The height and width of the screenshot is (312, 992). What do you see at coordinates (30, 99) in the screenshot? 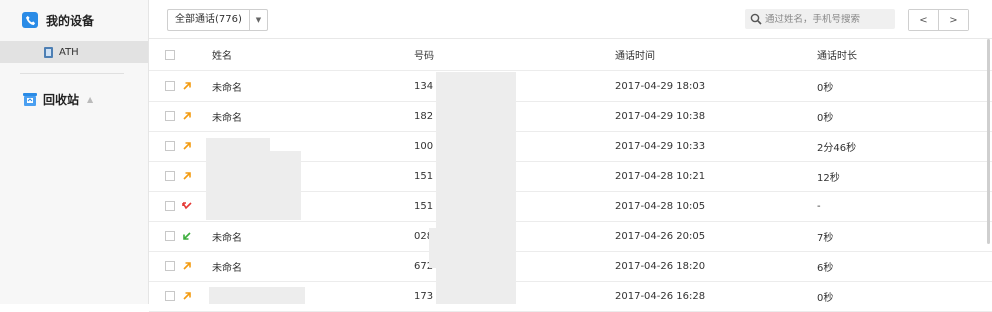
I see `recycle-bin-icon` at bounding box center [30, 99].